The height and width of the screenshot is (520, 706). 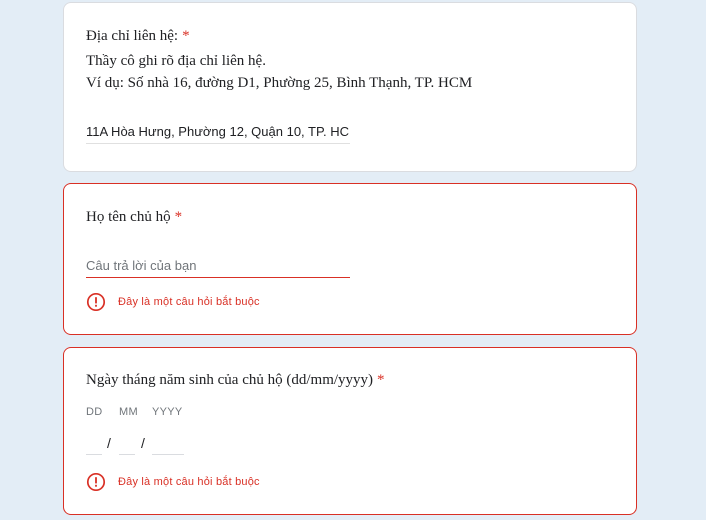 What do you see at coordinates (176, 61) in the screenshot?
I see `question-description-line-1: Thầy cô ghi rõ địa chỉ liên hệ.` at bounding box center [176, 61].